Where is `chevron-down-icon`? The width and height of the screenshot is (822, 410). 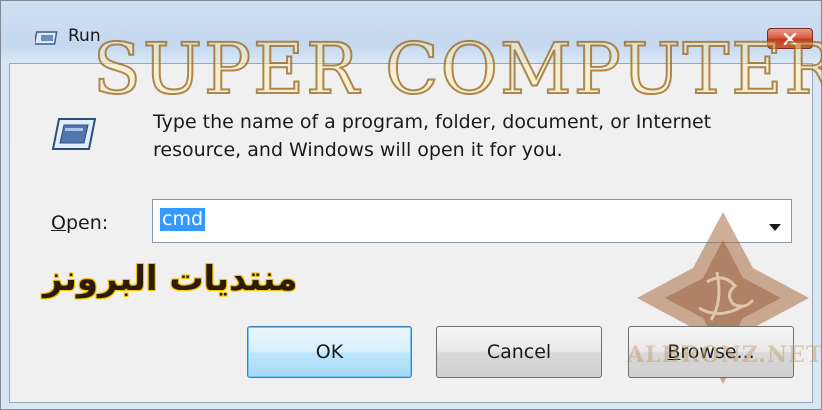 chevron-down-icon is located at coordinates (775, 224).